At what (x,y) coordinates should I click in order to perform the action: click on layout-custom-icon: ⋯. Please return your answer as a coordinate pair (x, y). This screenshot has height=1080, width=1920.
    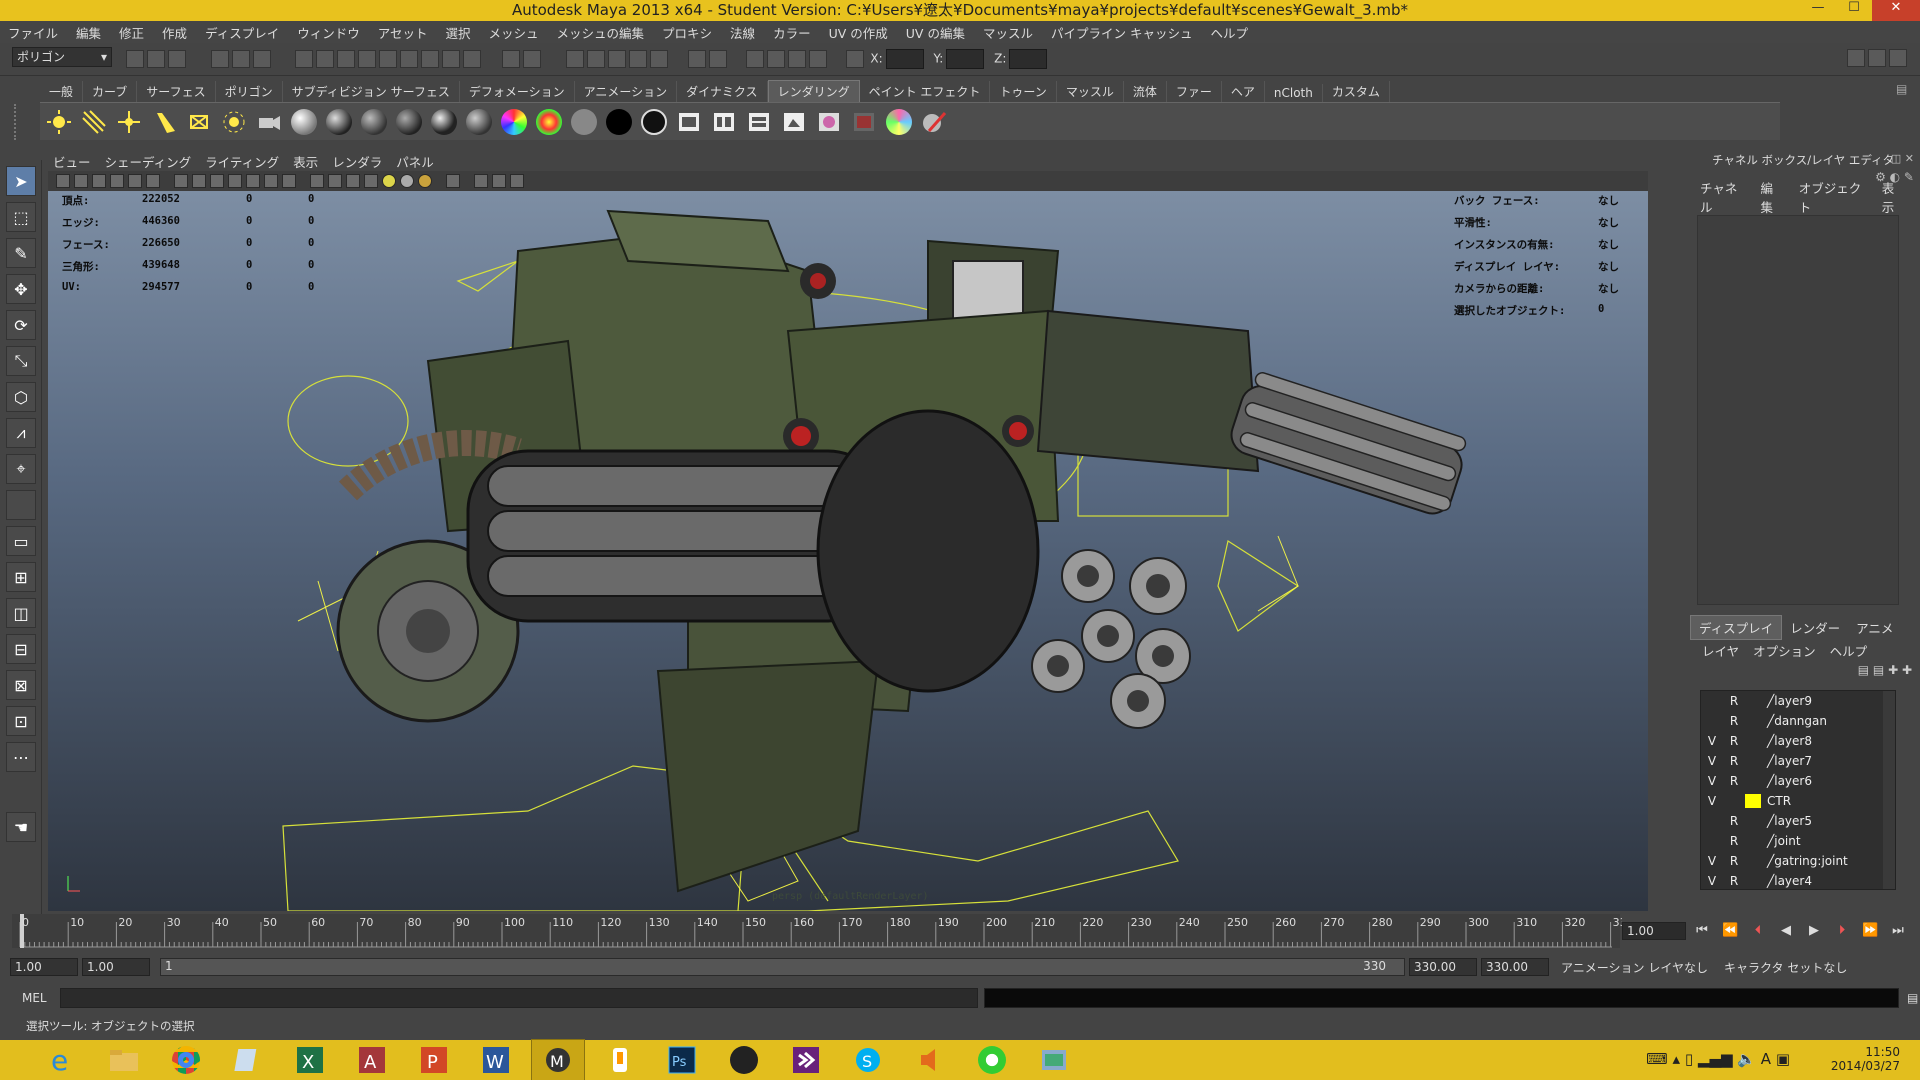
    Looking at the image, I should click on (21, 757).